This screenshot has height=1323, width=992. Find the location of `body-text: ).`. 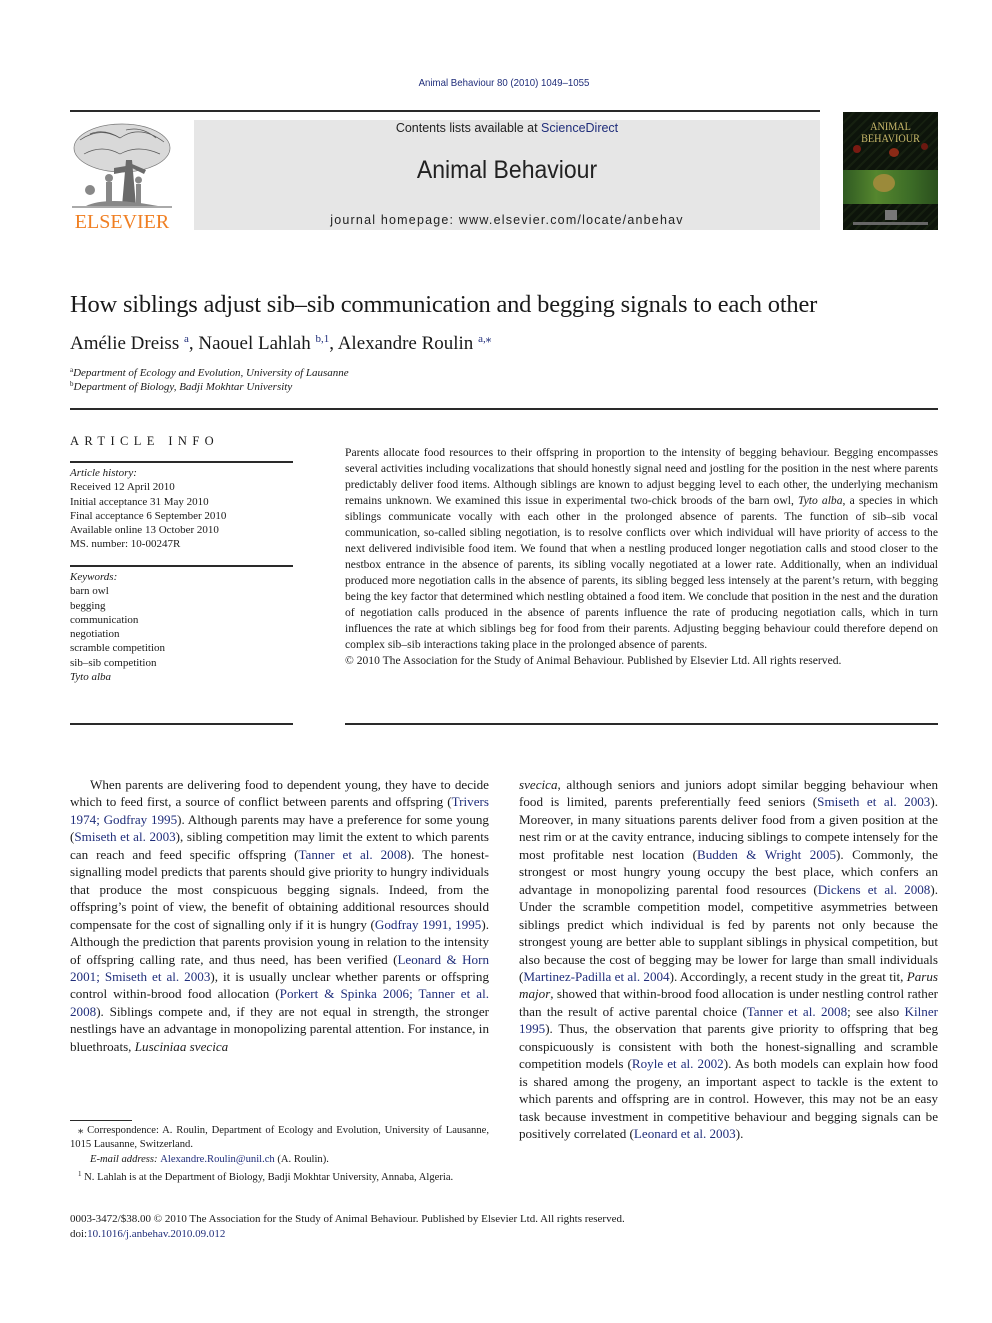

body-text: ). is located at coordinates (739, 1134).